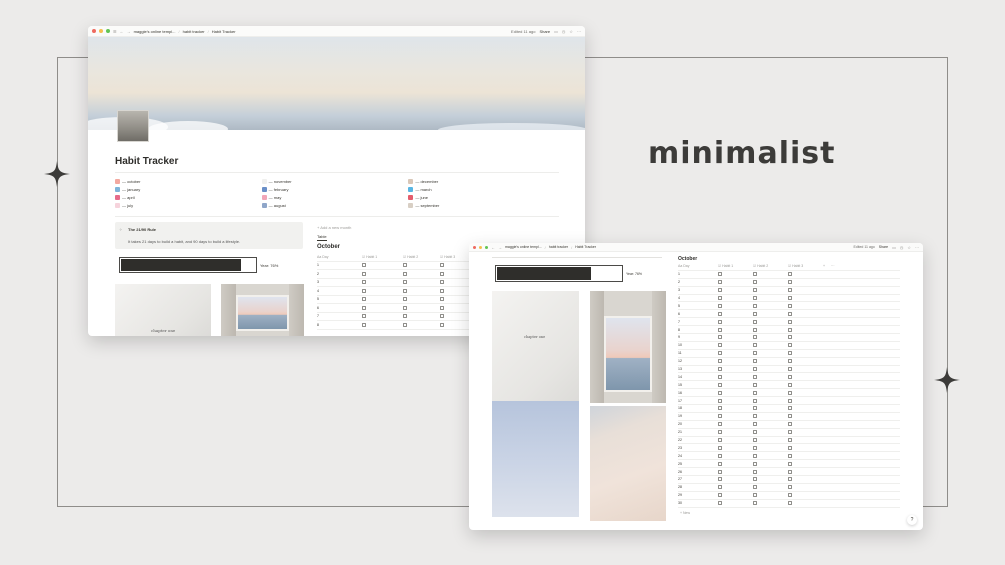 This screenshot has width=1005, height=565. What do you see at coordinates (789, 480) in the screenshot?
I see `table-row: 27` at bounding box center [789, 480].